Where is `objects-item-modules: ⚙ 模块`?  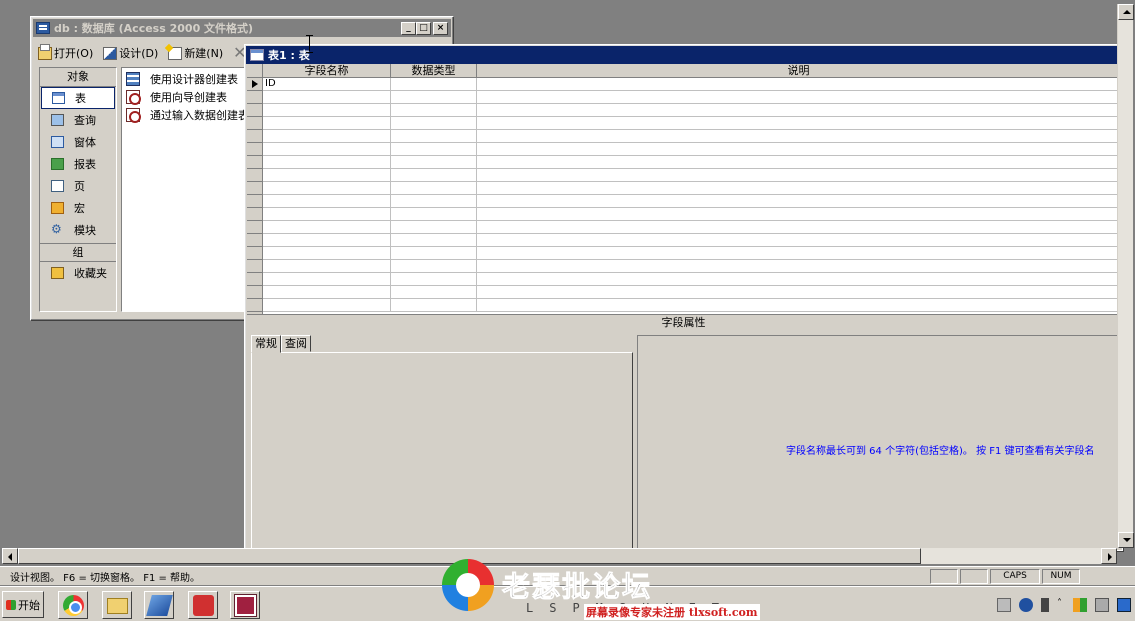
objects-item-modules: ⚙ 模块 is located at coordinates (78, 230).